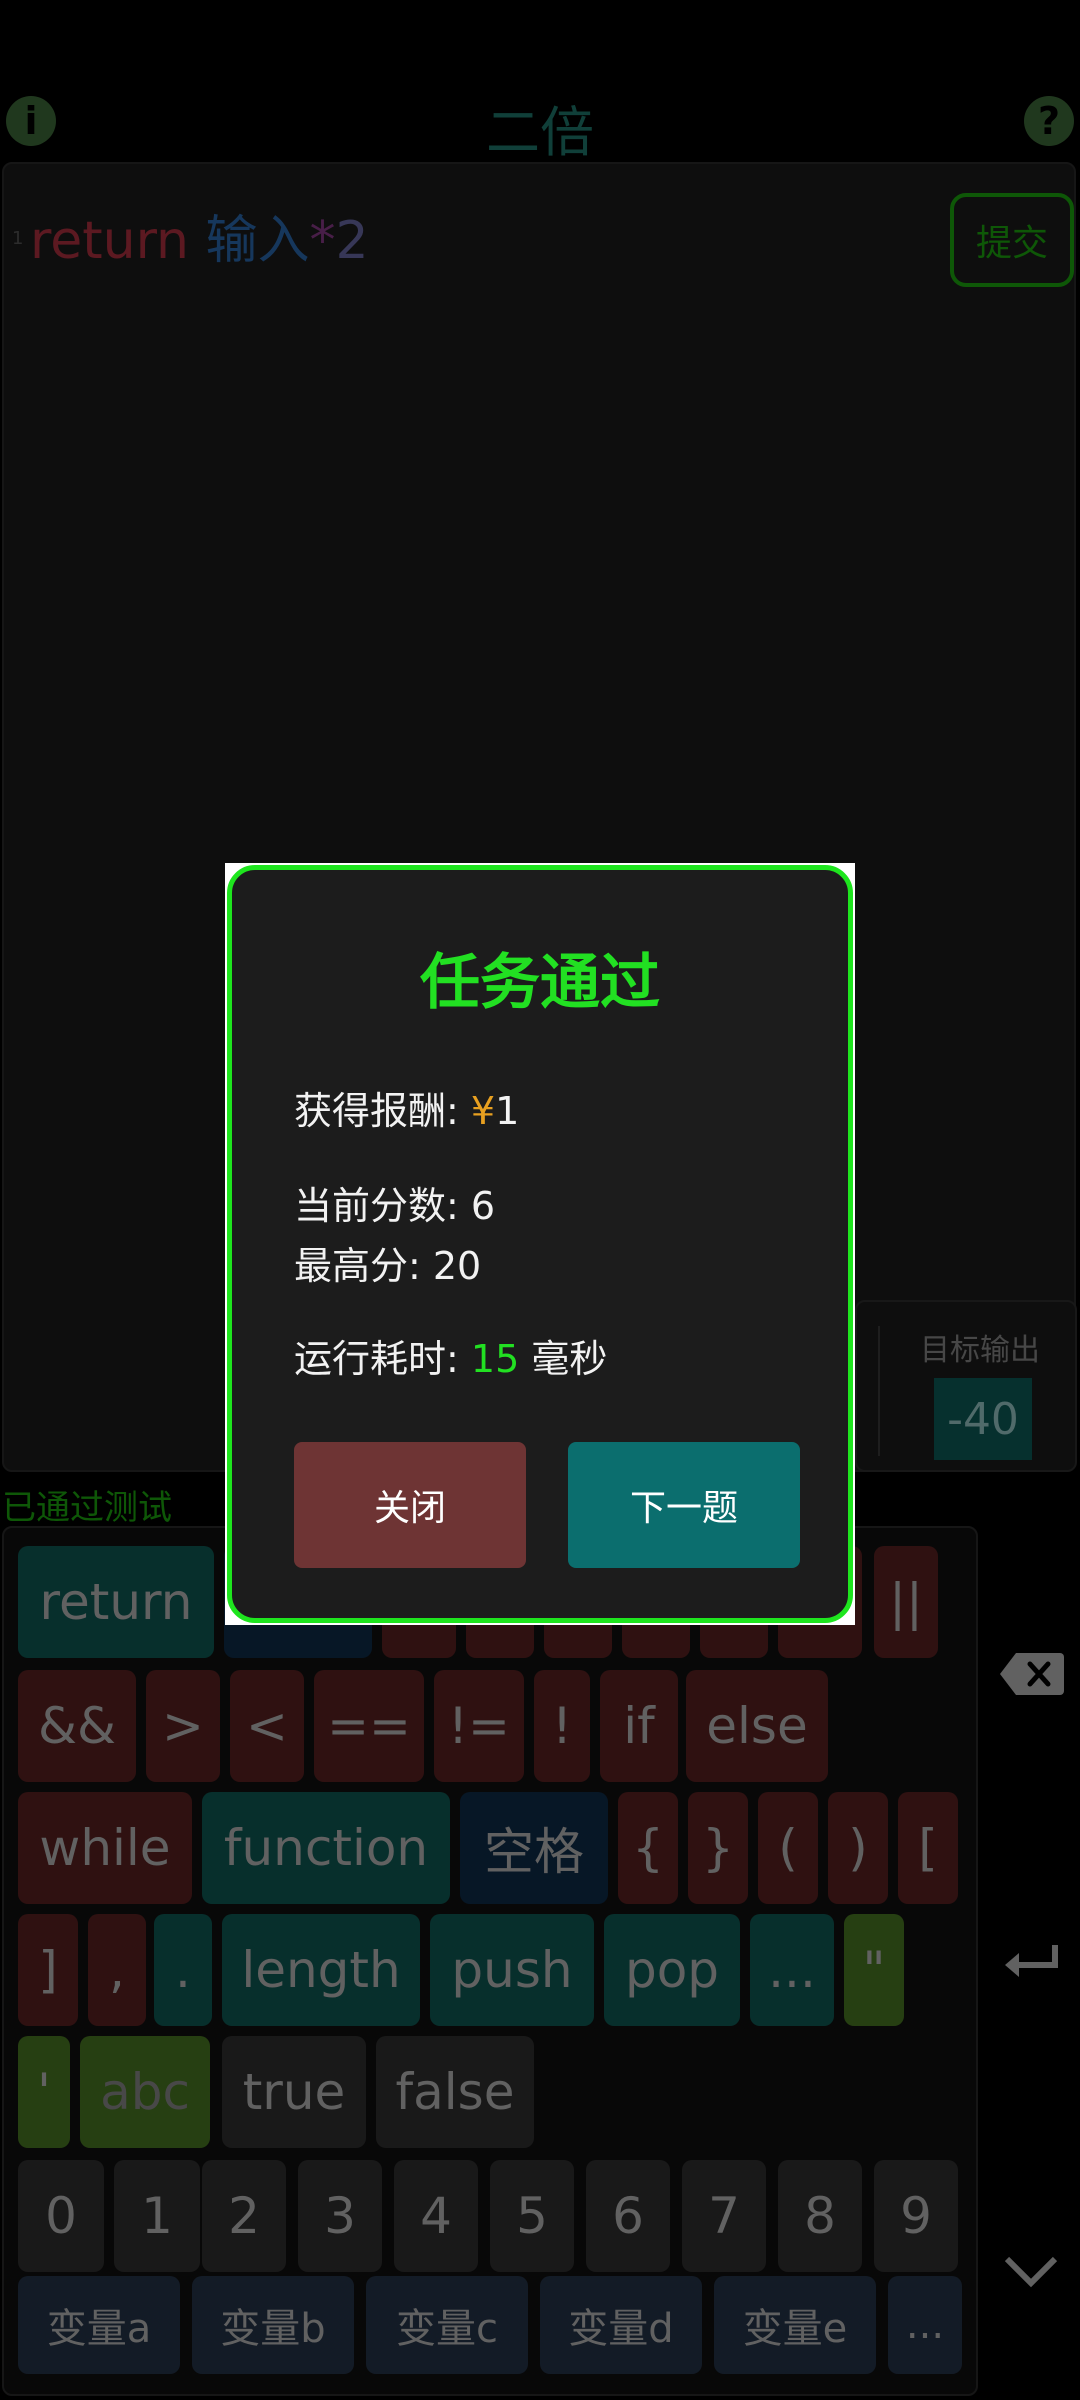  Describe the element at coordinates (410, 1505) in the screenshot. I see `close-button: 关闭` at that location.